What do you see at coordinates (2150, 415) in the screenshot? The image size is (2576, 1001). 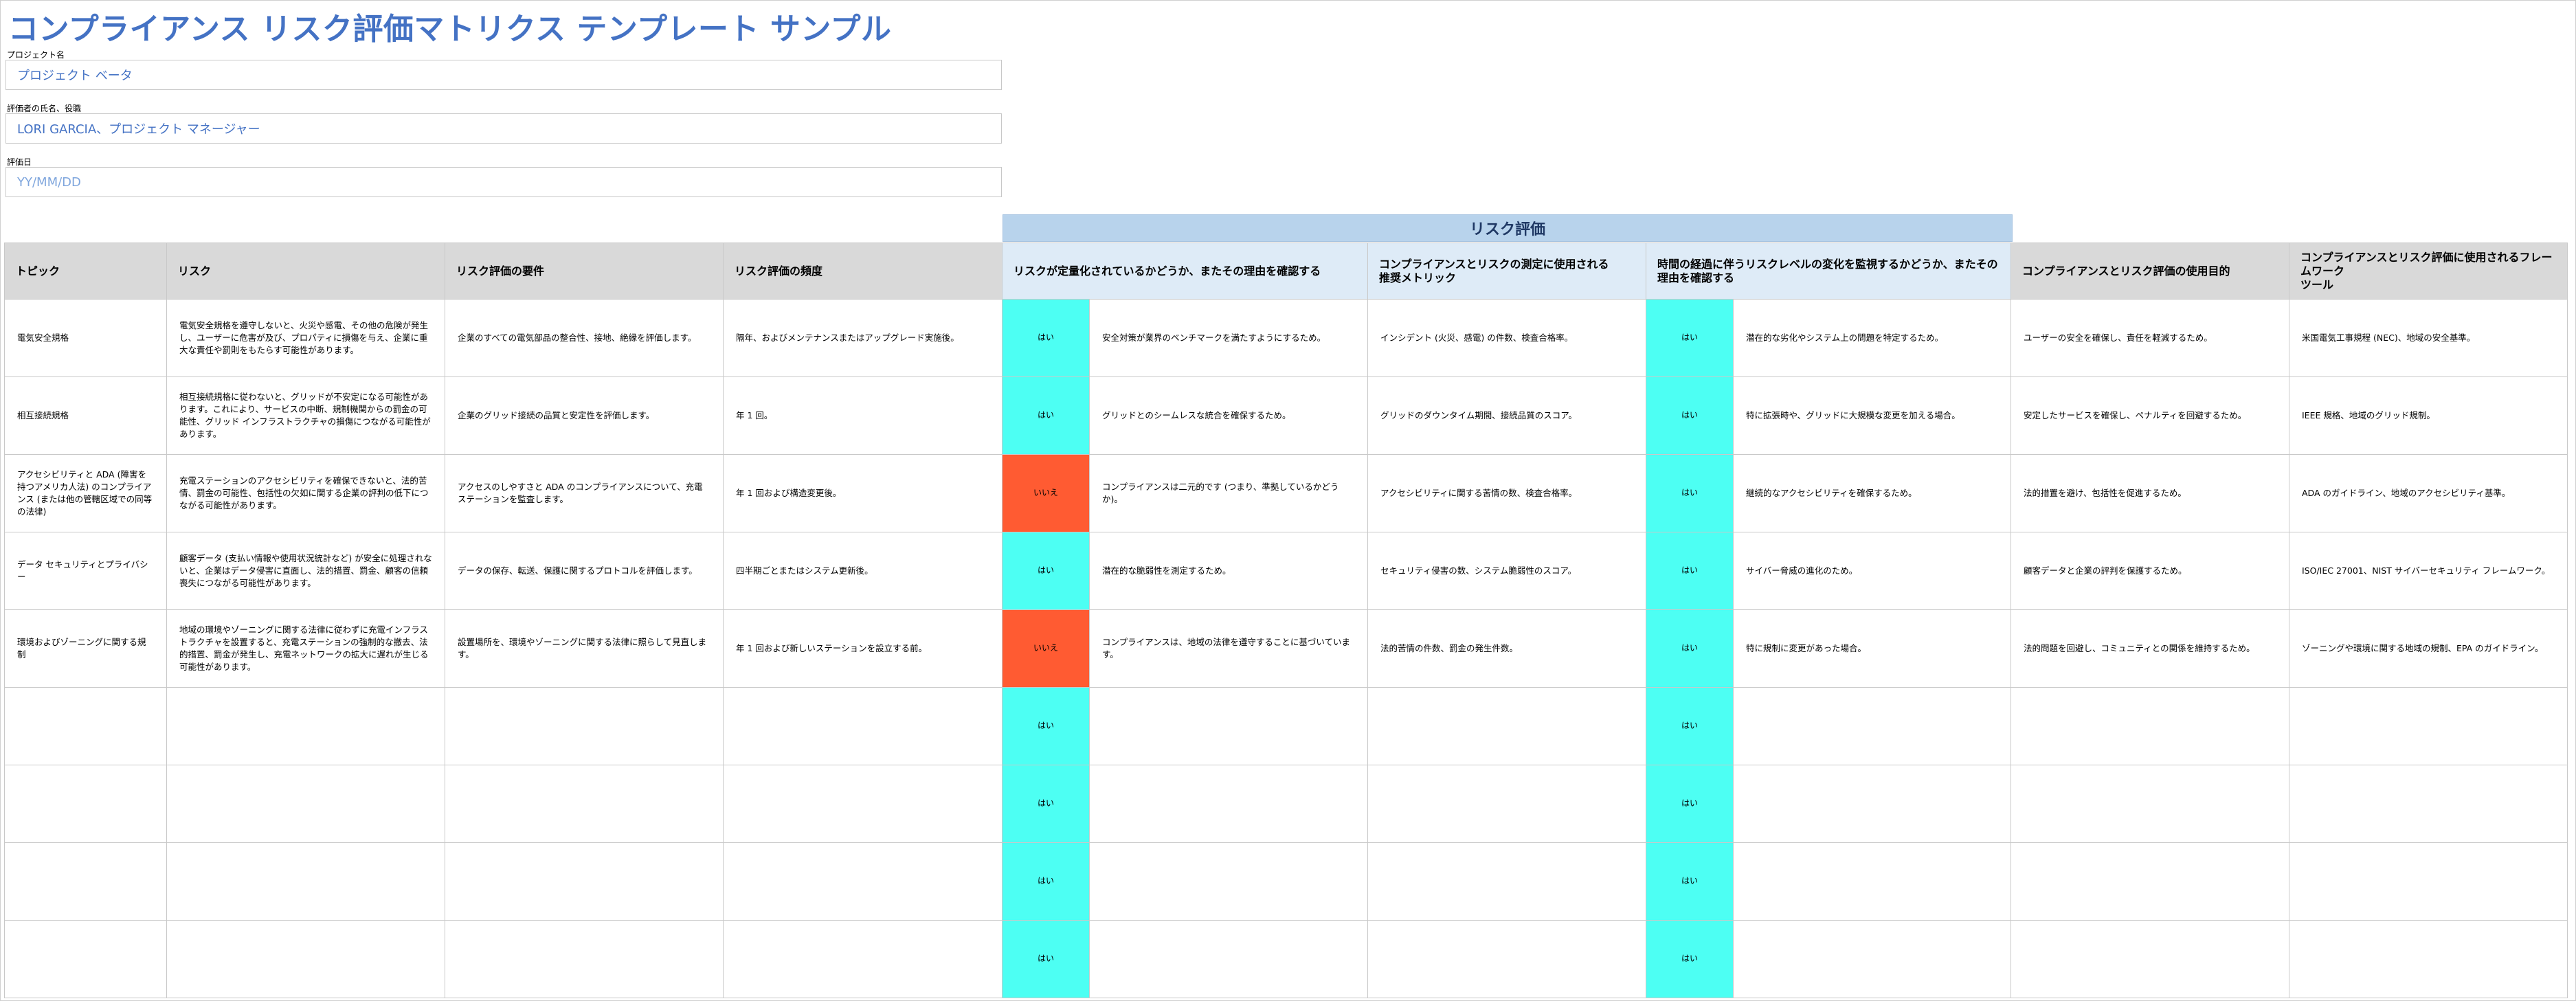 I see `purpose-cell: 安定したサービスを確保し、ペナルティを回避するため。` at bounding box center [2150, 415].